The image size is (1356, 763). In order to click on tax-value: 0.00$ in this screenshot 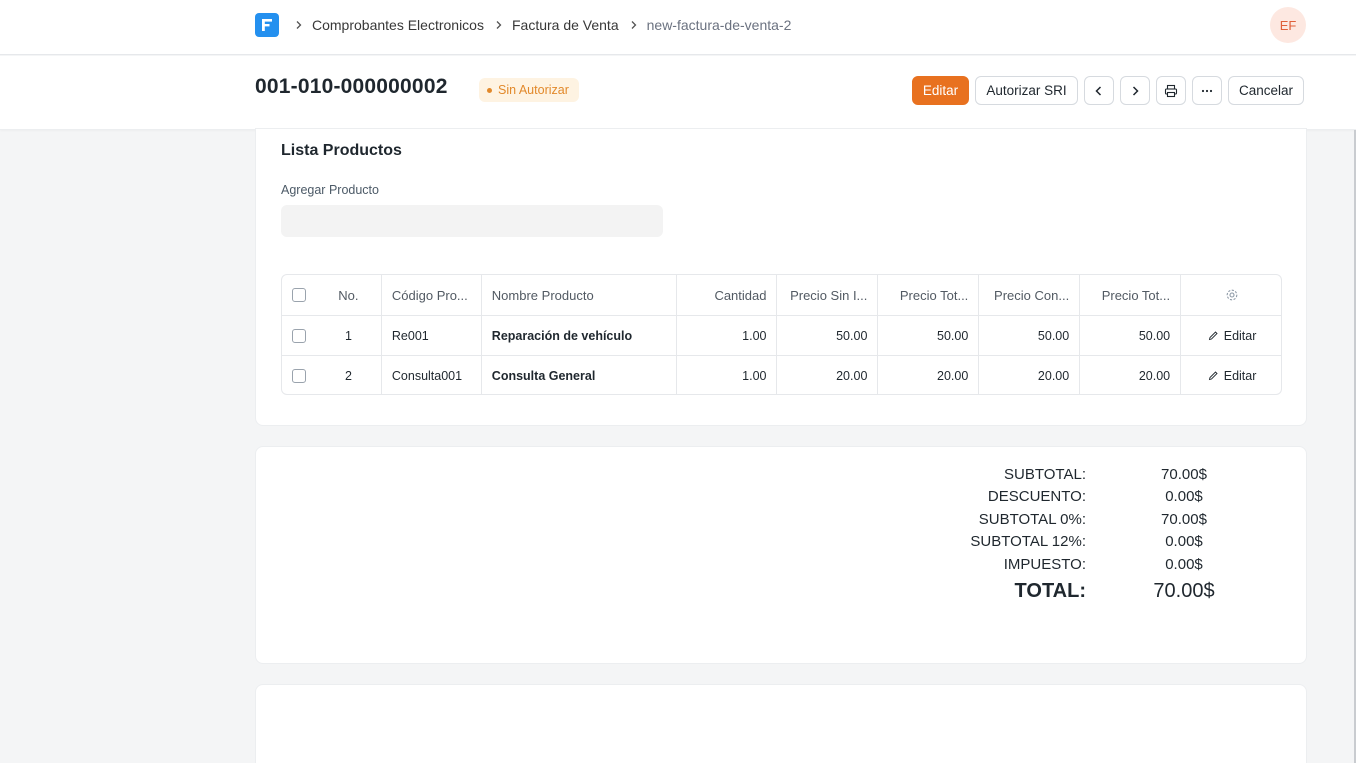, I will do `click(1184, 564)`.